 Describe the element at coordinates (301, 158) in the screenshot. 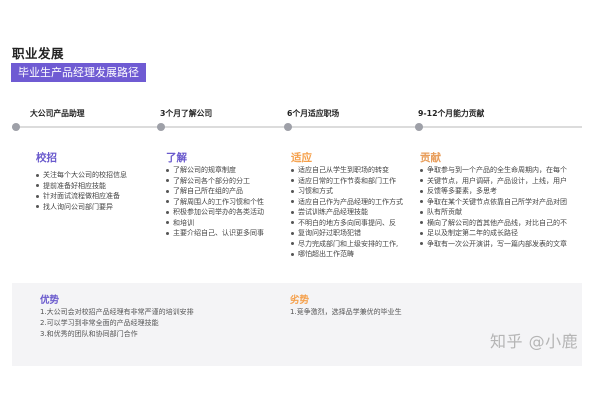

I see `stage-column-title: 适应` at that location.